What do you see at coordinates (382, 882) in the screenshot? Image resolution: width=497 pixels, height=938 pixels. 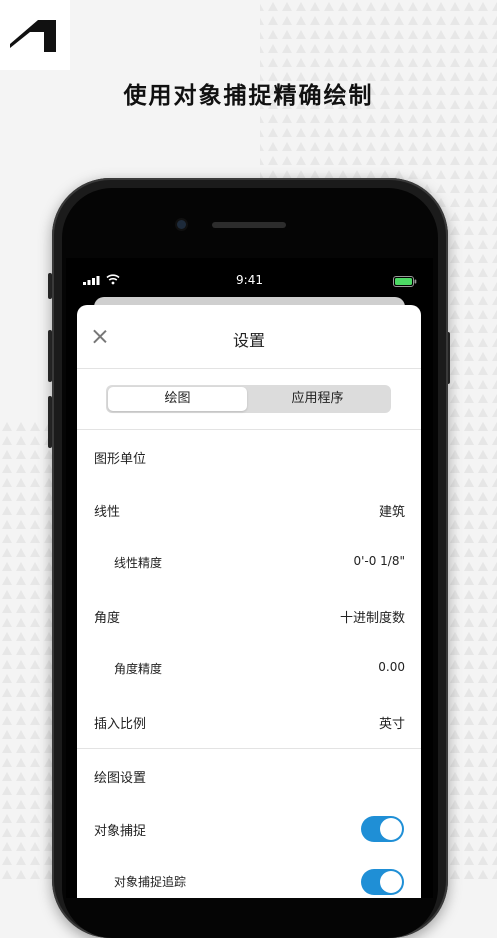 I see `object-snap-tracking-toggle` at bounding box center [382, 882].